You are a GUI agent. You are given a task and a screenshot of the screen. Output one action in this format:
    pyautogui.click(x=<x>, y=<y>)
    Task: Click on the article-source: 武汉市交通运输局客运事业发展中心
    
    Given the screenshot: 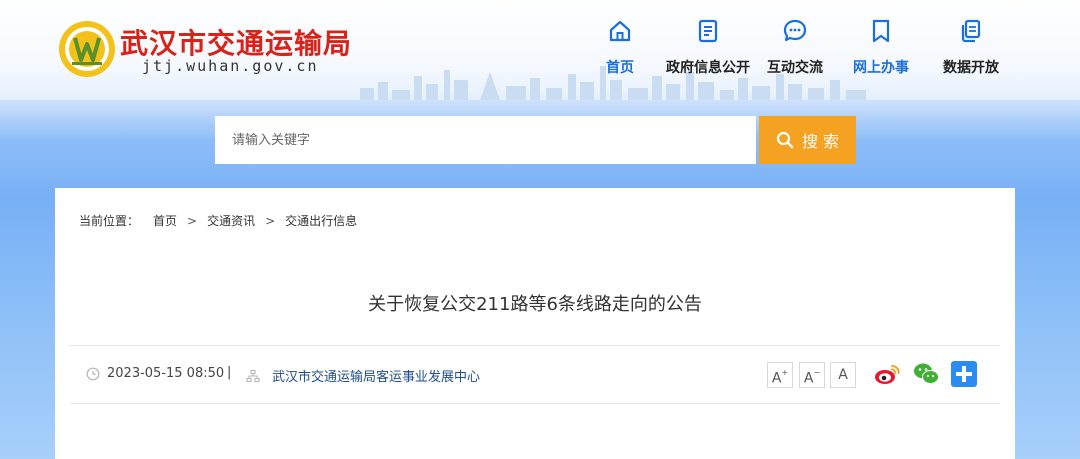 What is the action you would take?
    pyautogui.click(x=363, y=375)
    